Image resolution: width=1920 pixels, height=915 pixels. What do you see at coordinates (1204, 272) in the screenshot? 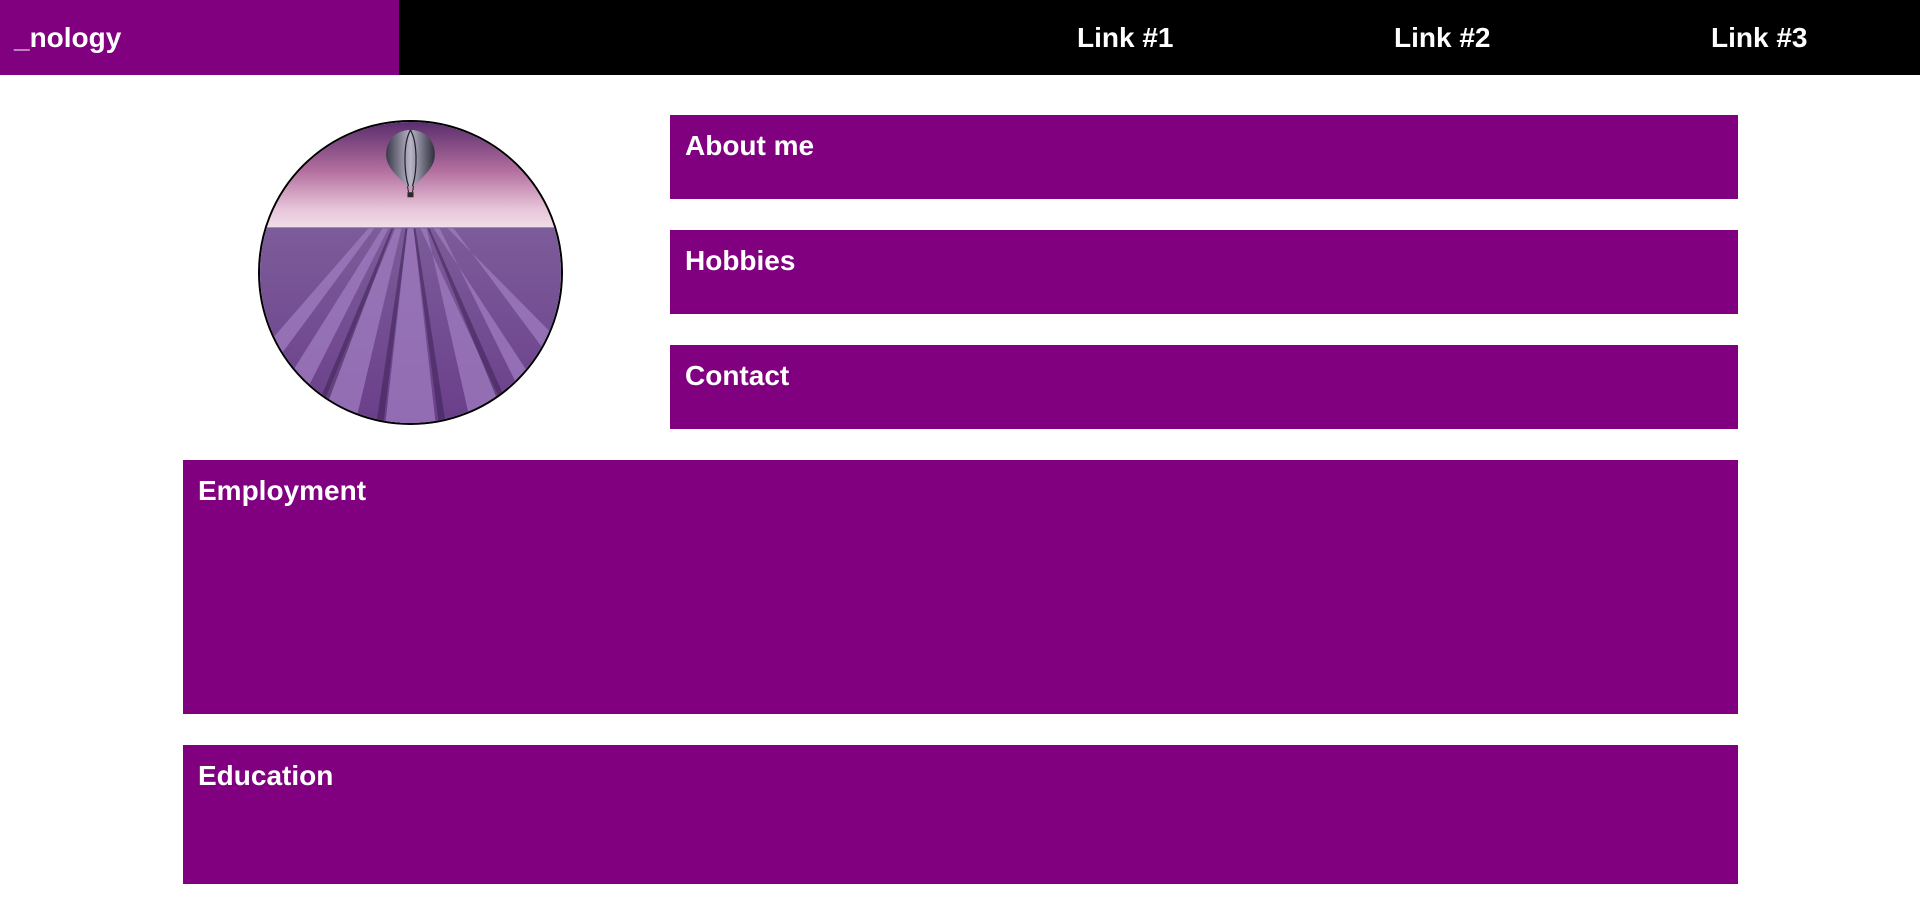
I see `hobbies-section: Hobbies` at bounding box center [1204, 272].